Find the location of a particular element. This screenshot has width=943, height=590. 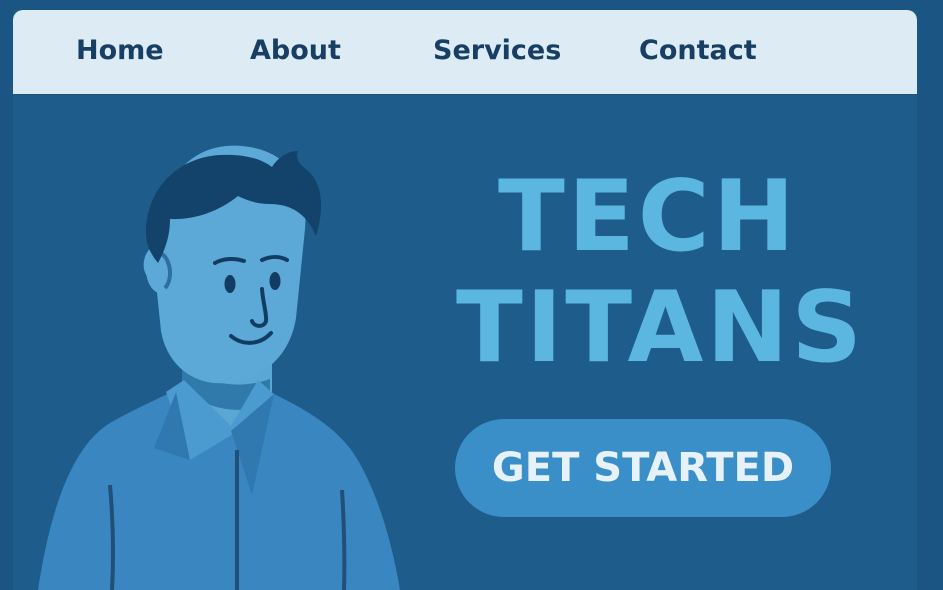

hero-title-line2: TITANS is located at coordinates (660, 328).